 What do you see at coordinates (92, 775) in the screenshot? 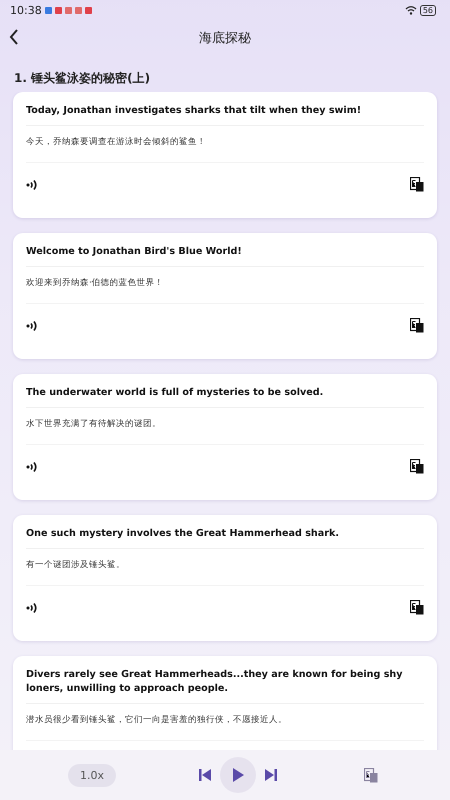
I see `speed-button: 1.0x` at bounding box center [92, 775].